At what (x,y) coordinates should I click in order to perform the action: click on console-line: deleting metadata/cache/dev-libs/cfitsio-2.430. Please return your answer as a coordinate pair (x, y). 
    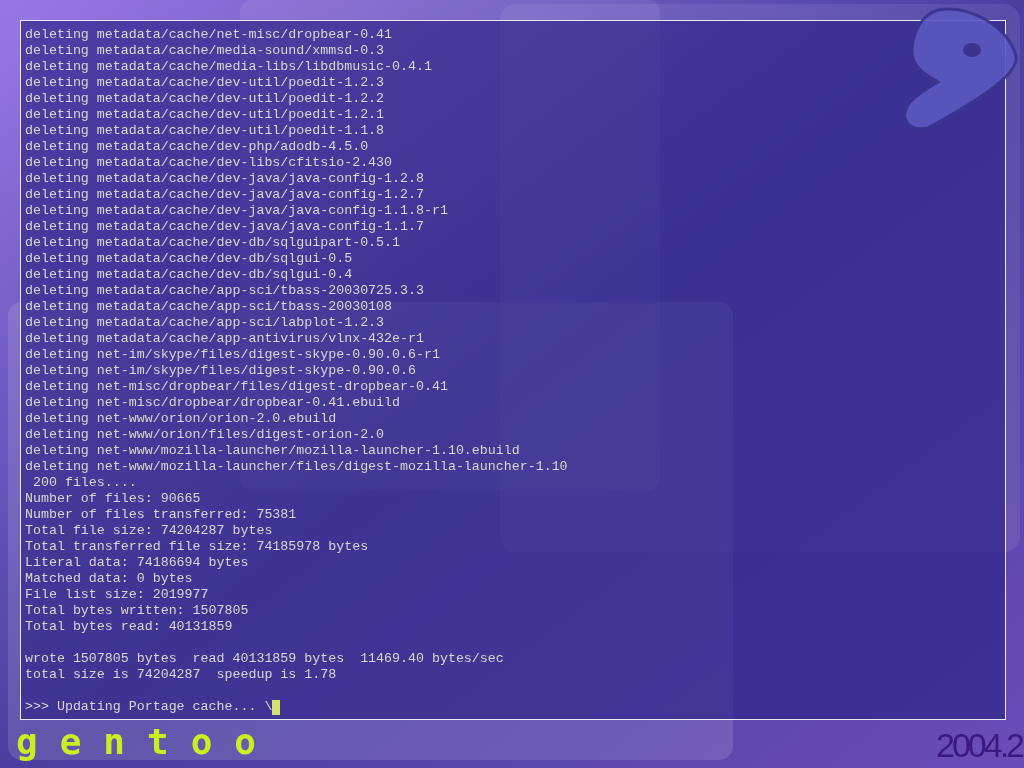
    Looking at the image, I should click on (209, 163).